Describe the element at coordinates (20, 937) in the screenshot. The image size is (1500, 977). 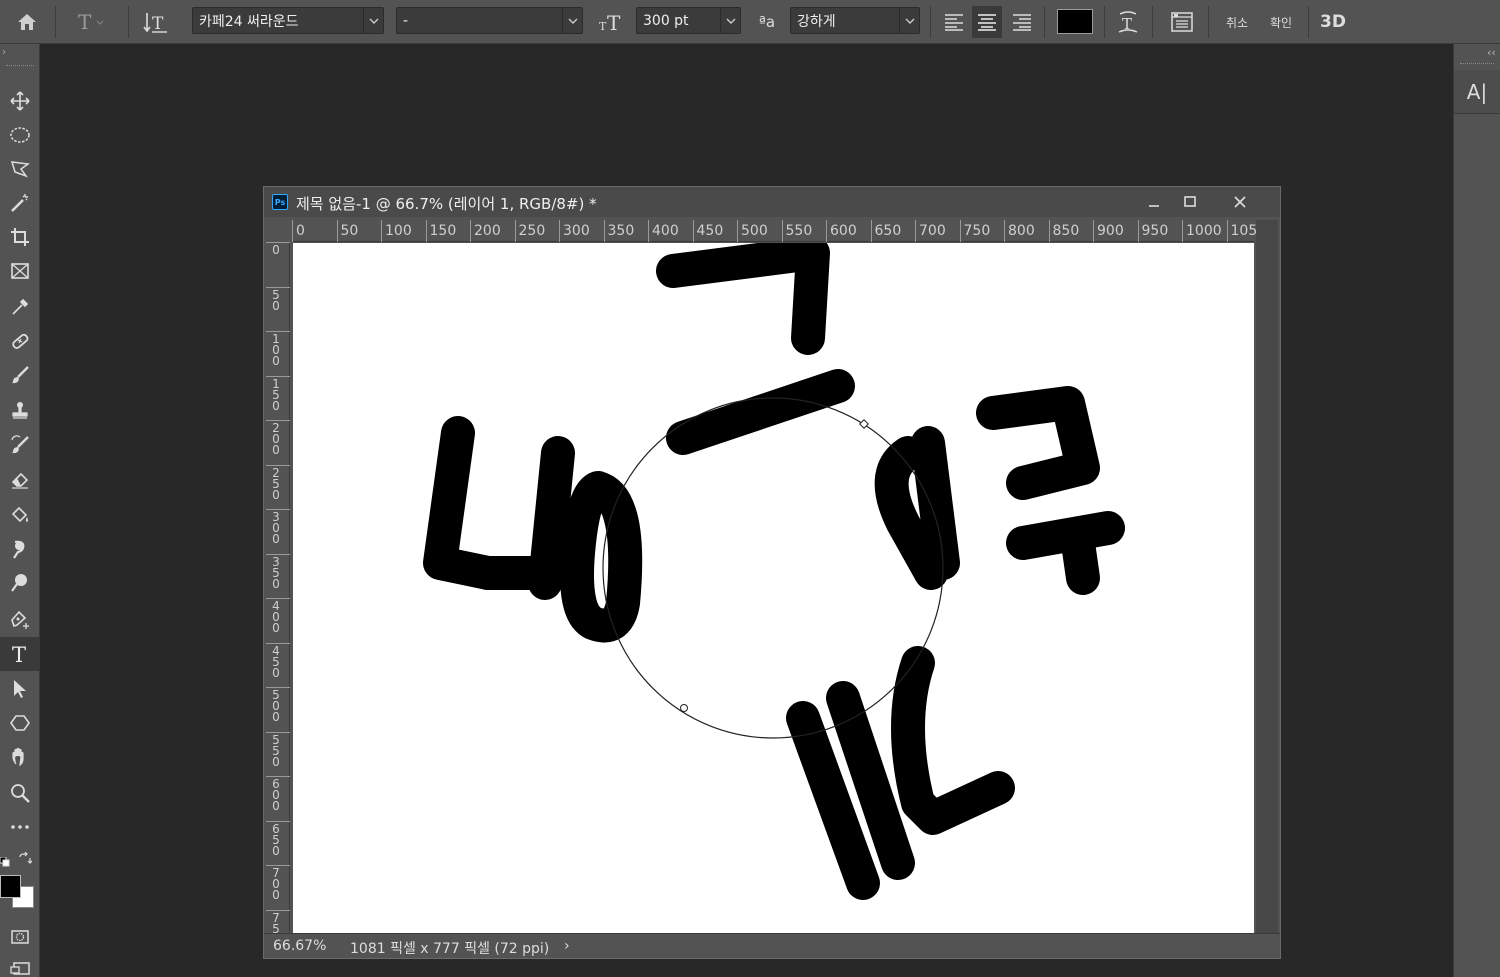
I see `quick-mask-icon` at that location.